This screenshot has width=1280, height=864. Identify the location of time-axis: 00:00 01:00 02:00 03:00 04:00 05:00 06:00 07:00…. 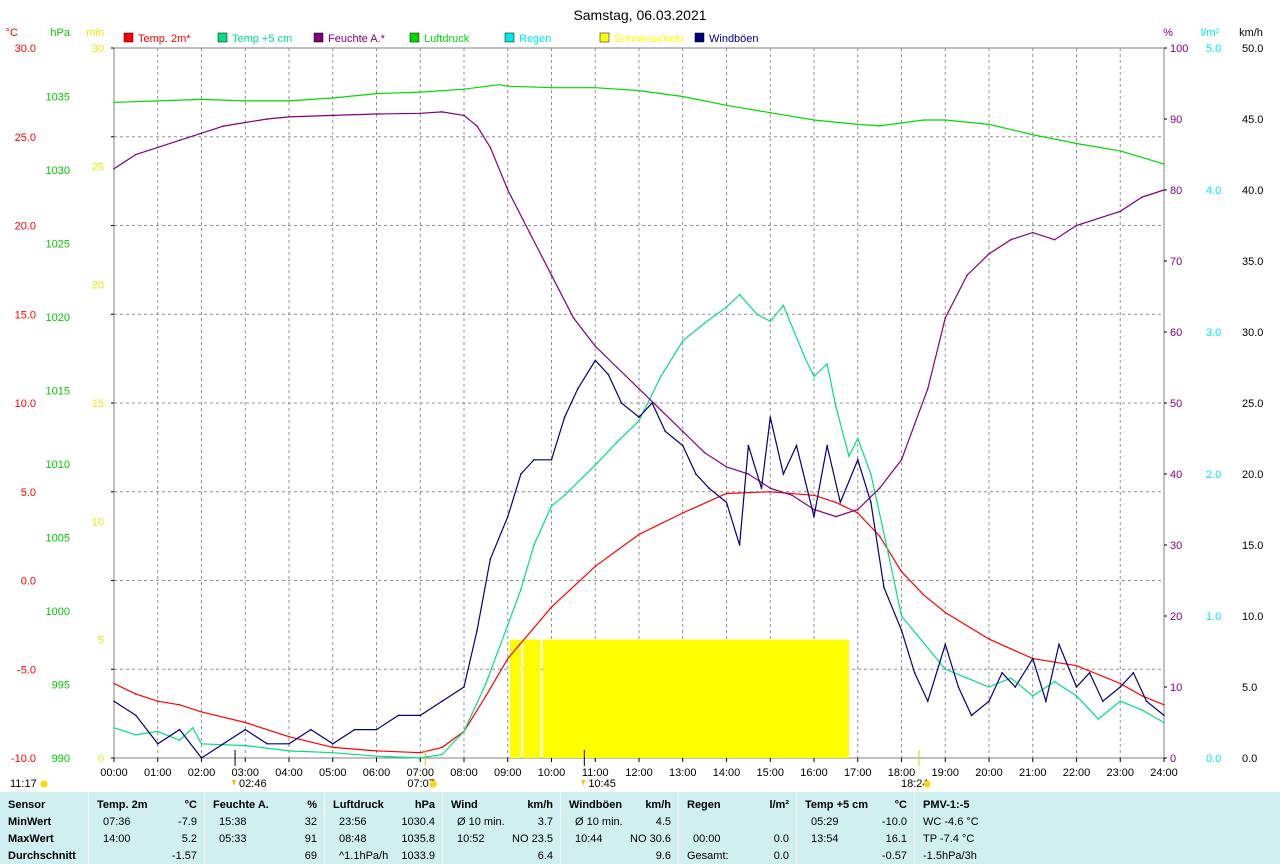
(639, 768).